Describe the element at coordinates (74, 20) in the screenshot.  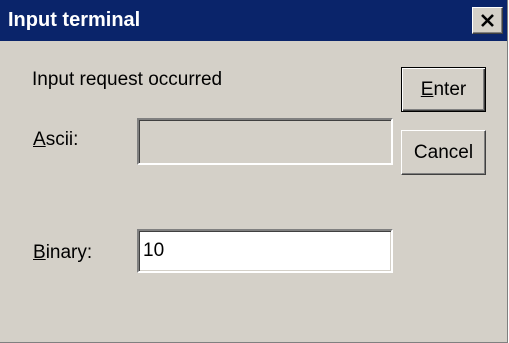
I see `window-title: Input terminal` at that location.